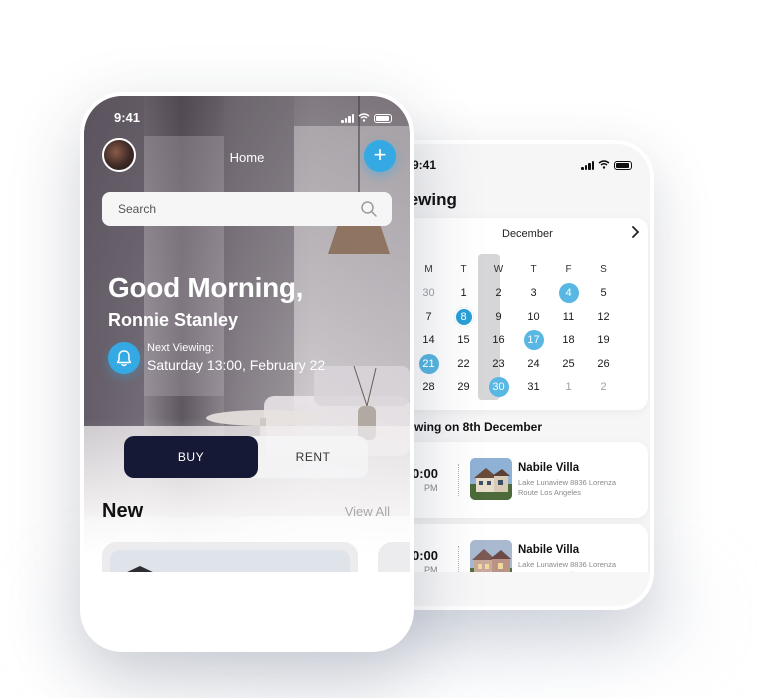 Image resolution: width=757 pixels, height=698 pixels. What do you see at coordinates (367, 511) in the screenshot?
I see `view-all-link: View All` at bounding box center [367, 511].